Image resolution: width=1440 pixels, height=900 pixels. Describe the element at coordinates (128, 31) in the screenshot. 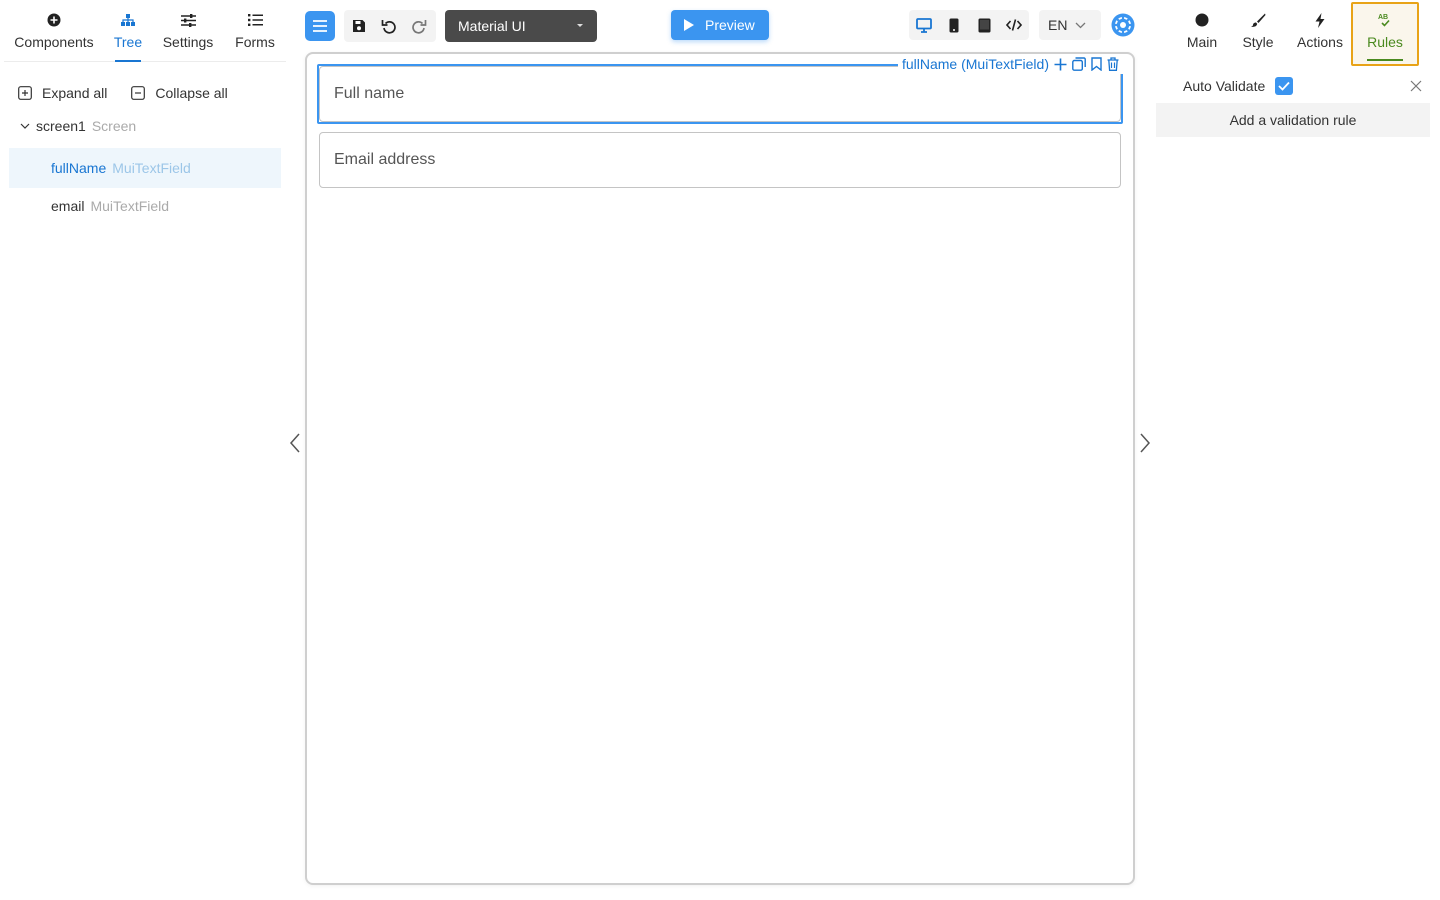

I see `tab-tree: Tree` at that location.